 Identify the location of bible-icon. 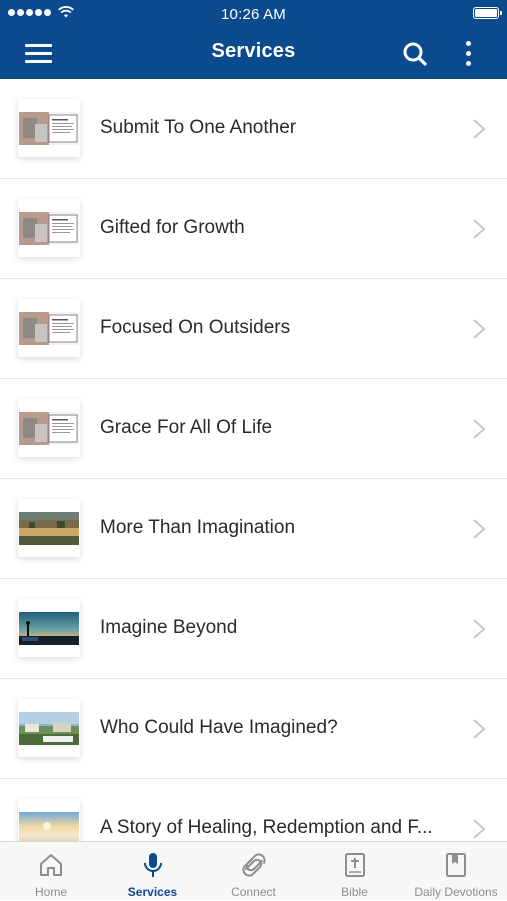
(354, 865).